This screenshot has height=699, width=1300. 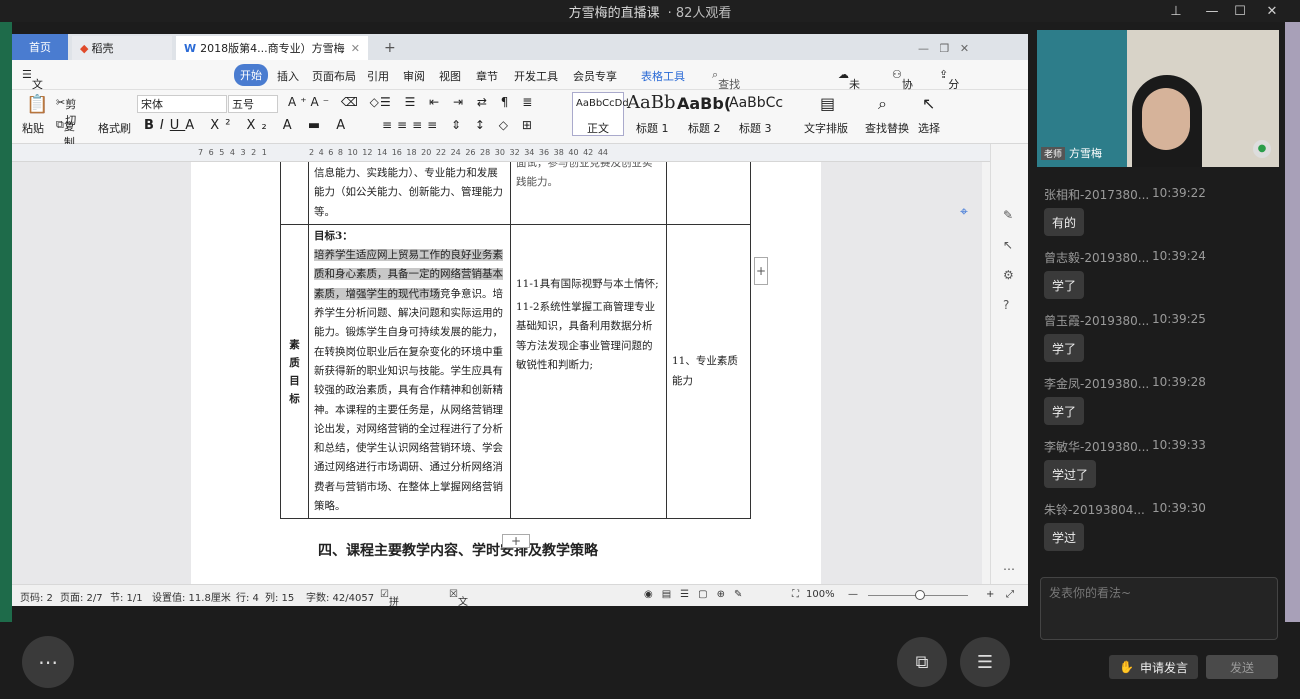 What do you see at coordinates (458, 597) in the screenshot?
I see `proofread-button: ☒ 文档校对` at bounding box center [458, 597].